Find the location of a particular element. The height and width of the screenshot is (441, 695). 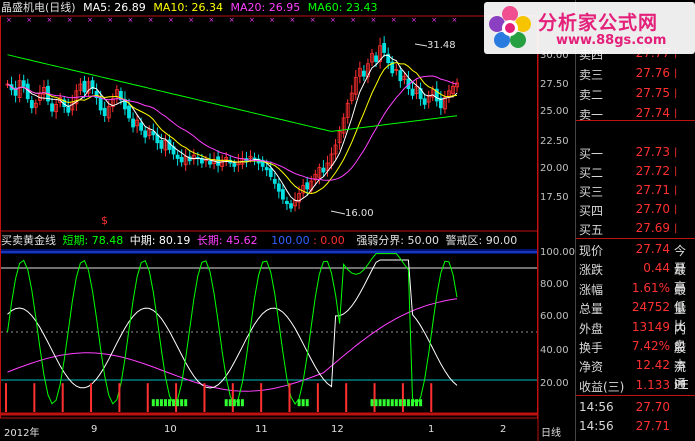

ask-row: 卖三 27.76 | is located at coordinates (635, 73).